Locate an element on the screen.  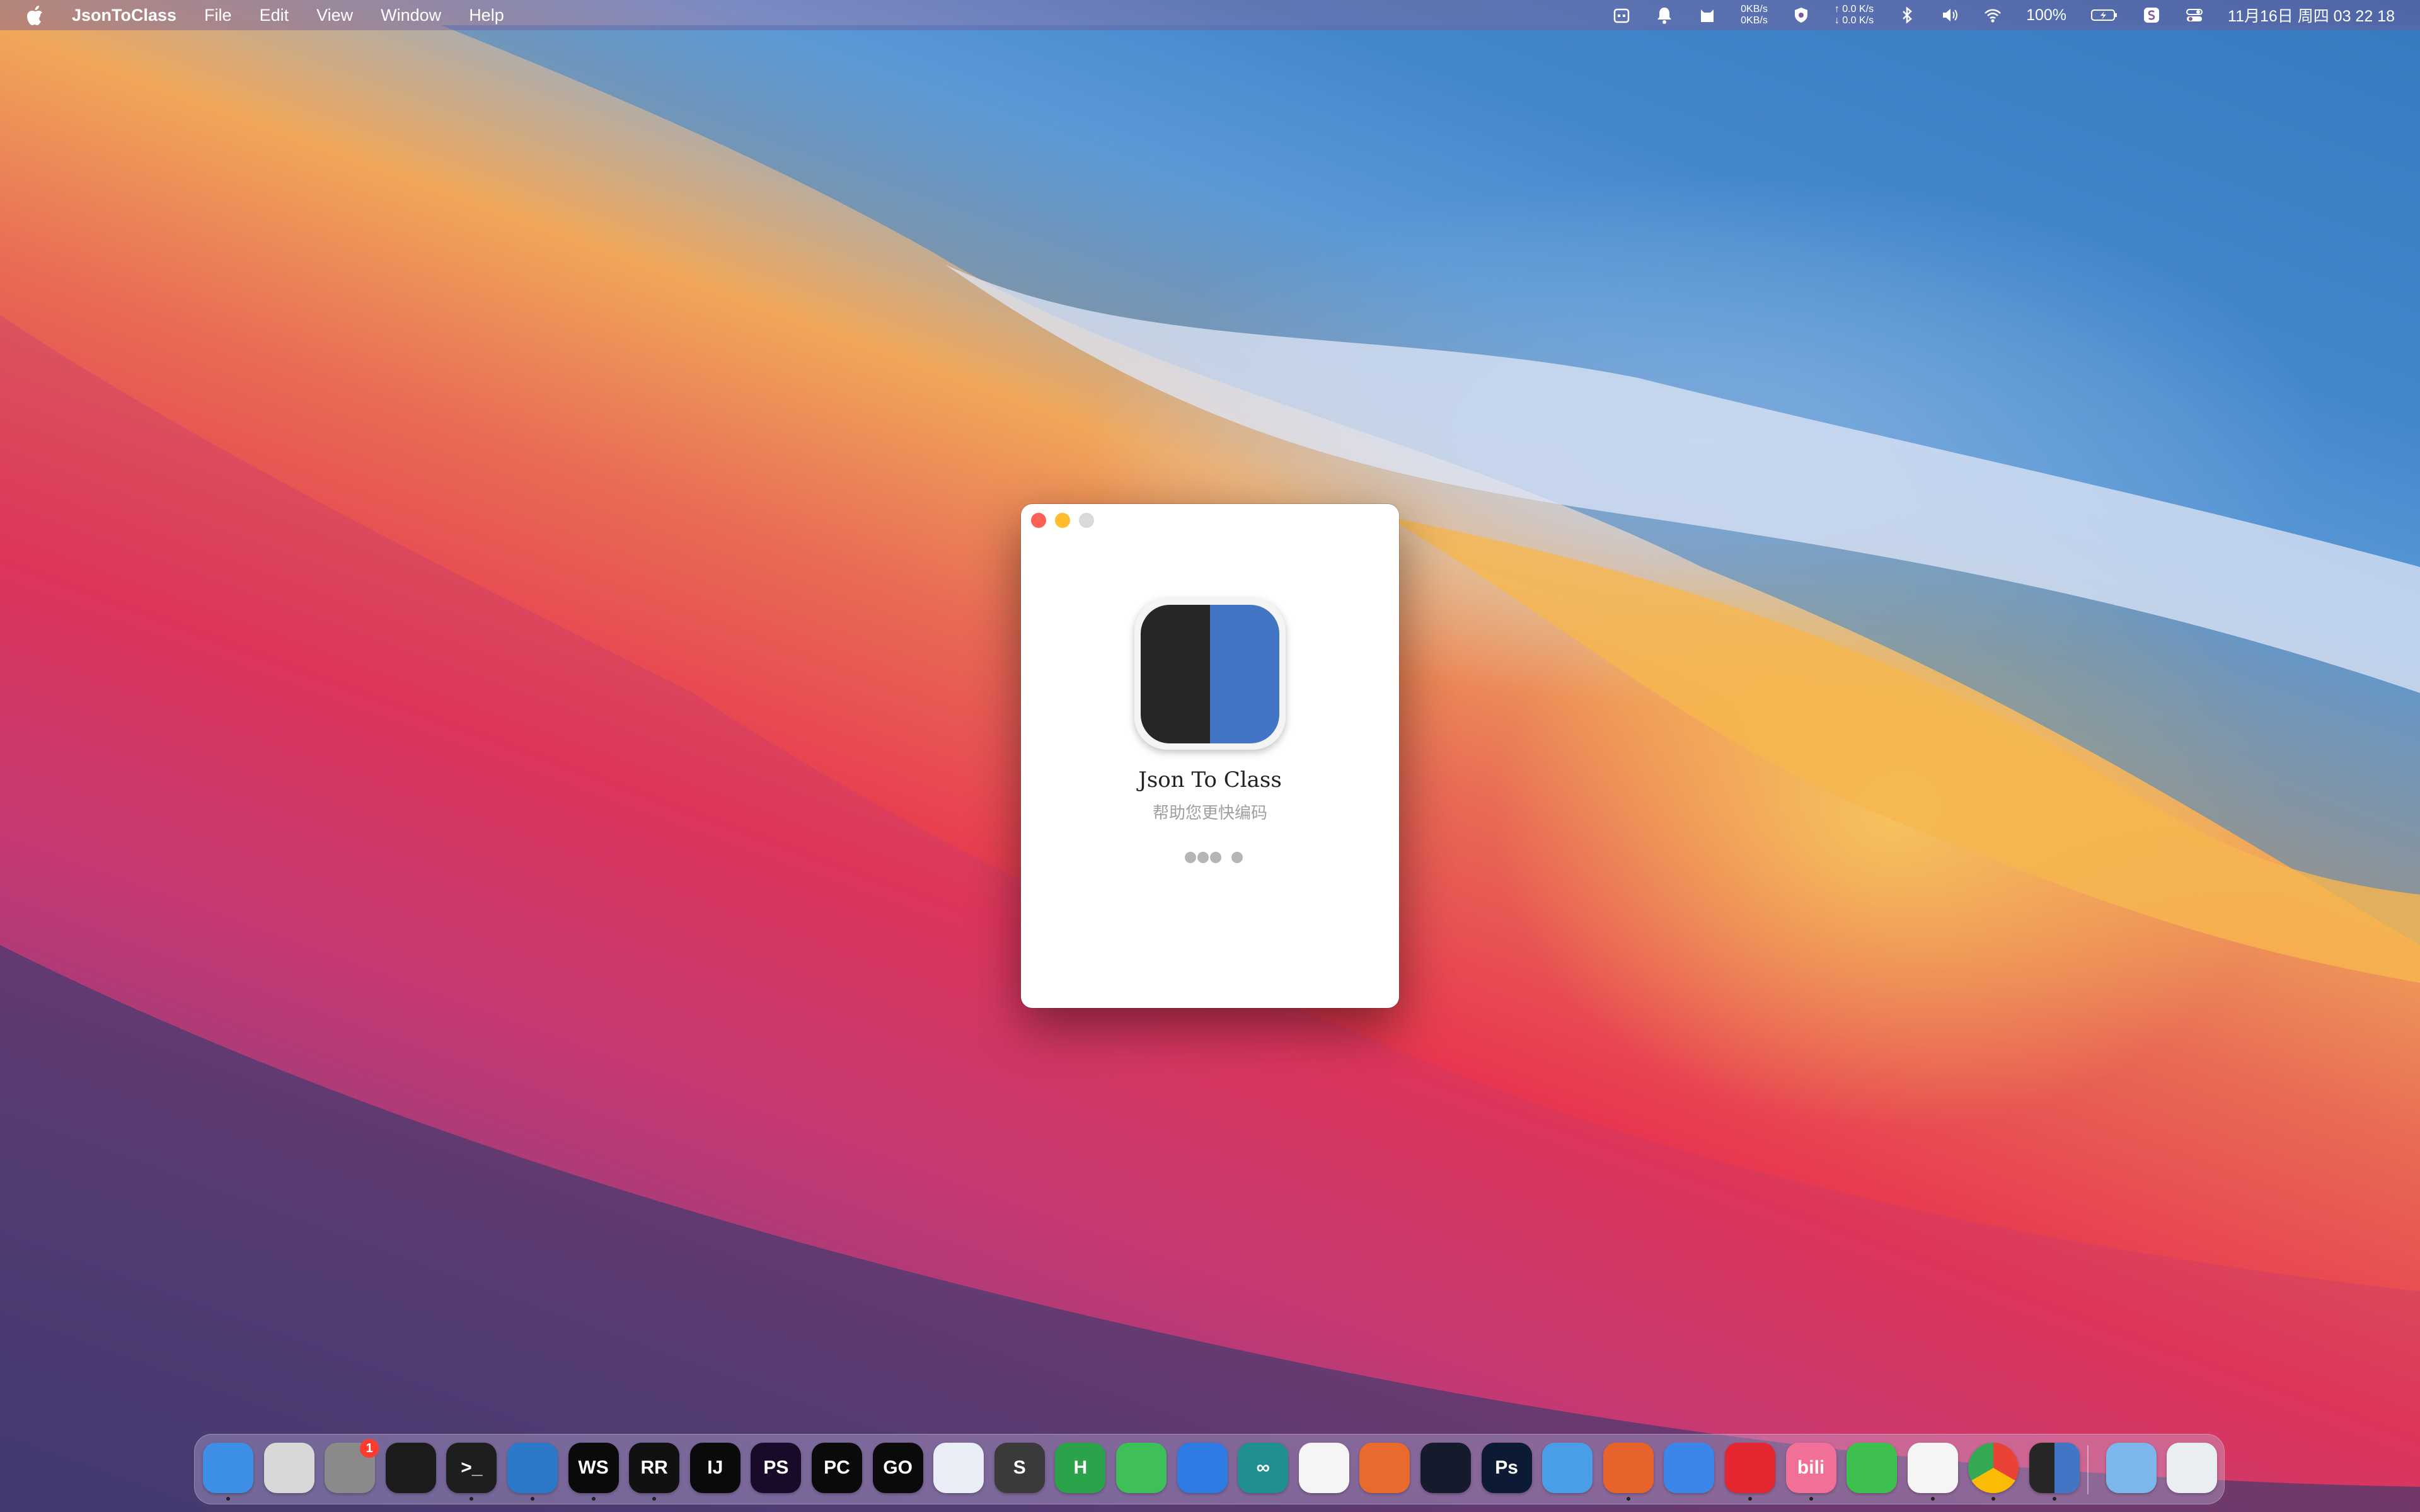
dock-icon-glyph: H is located at coordinates (1080, 1467).